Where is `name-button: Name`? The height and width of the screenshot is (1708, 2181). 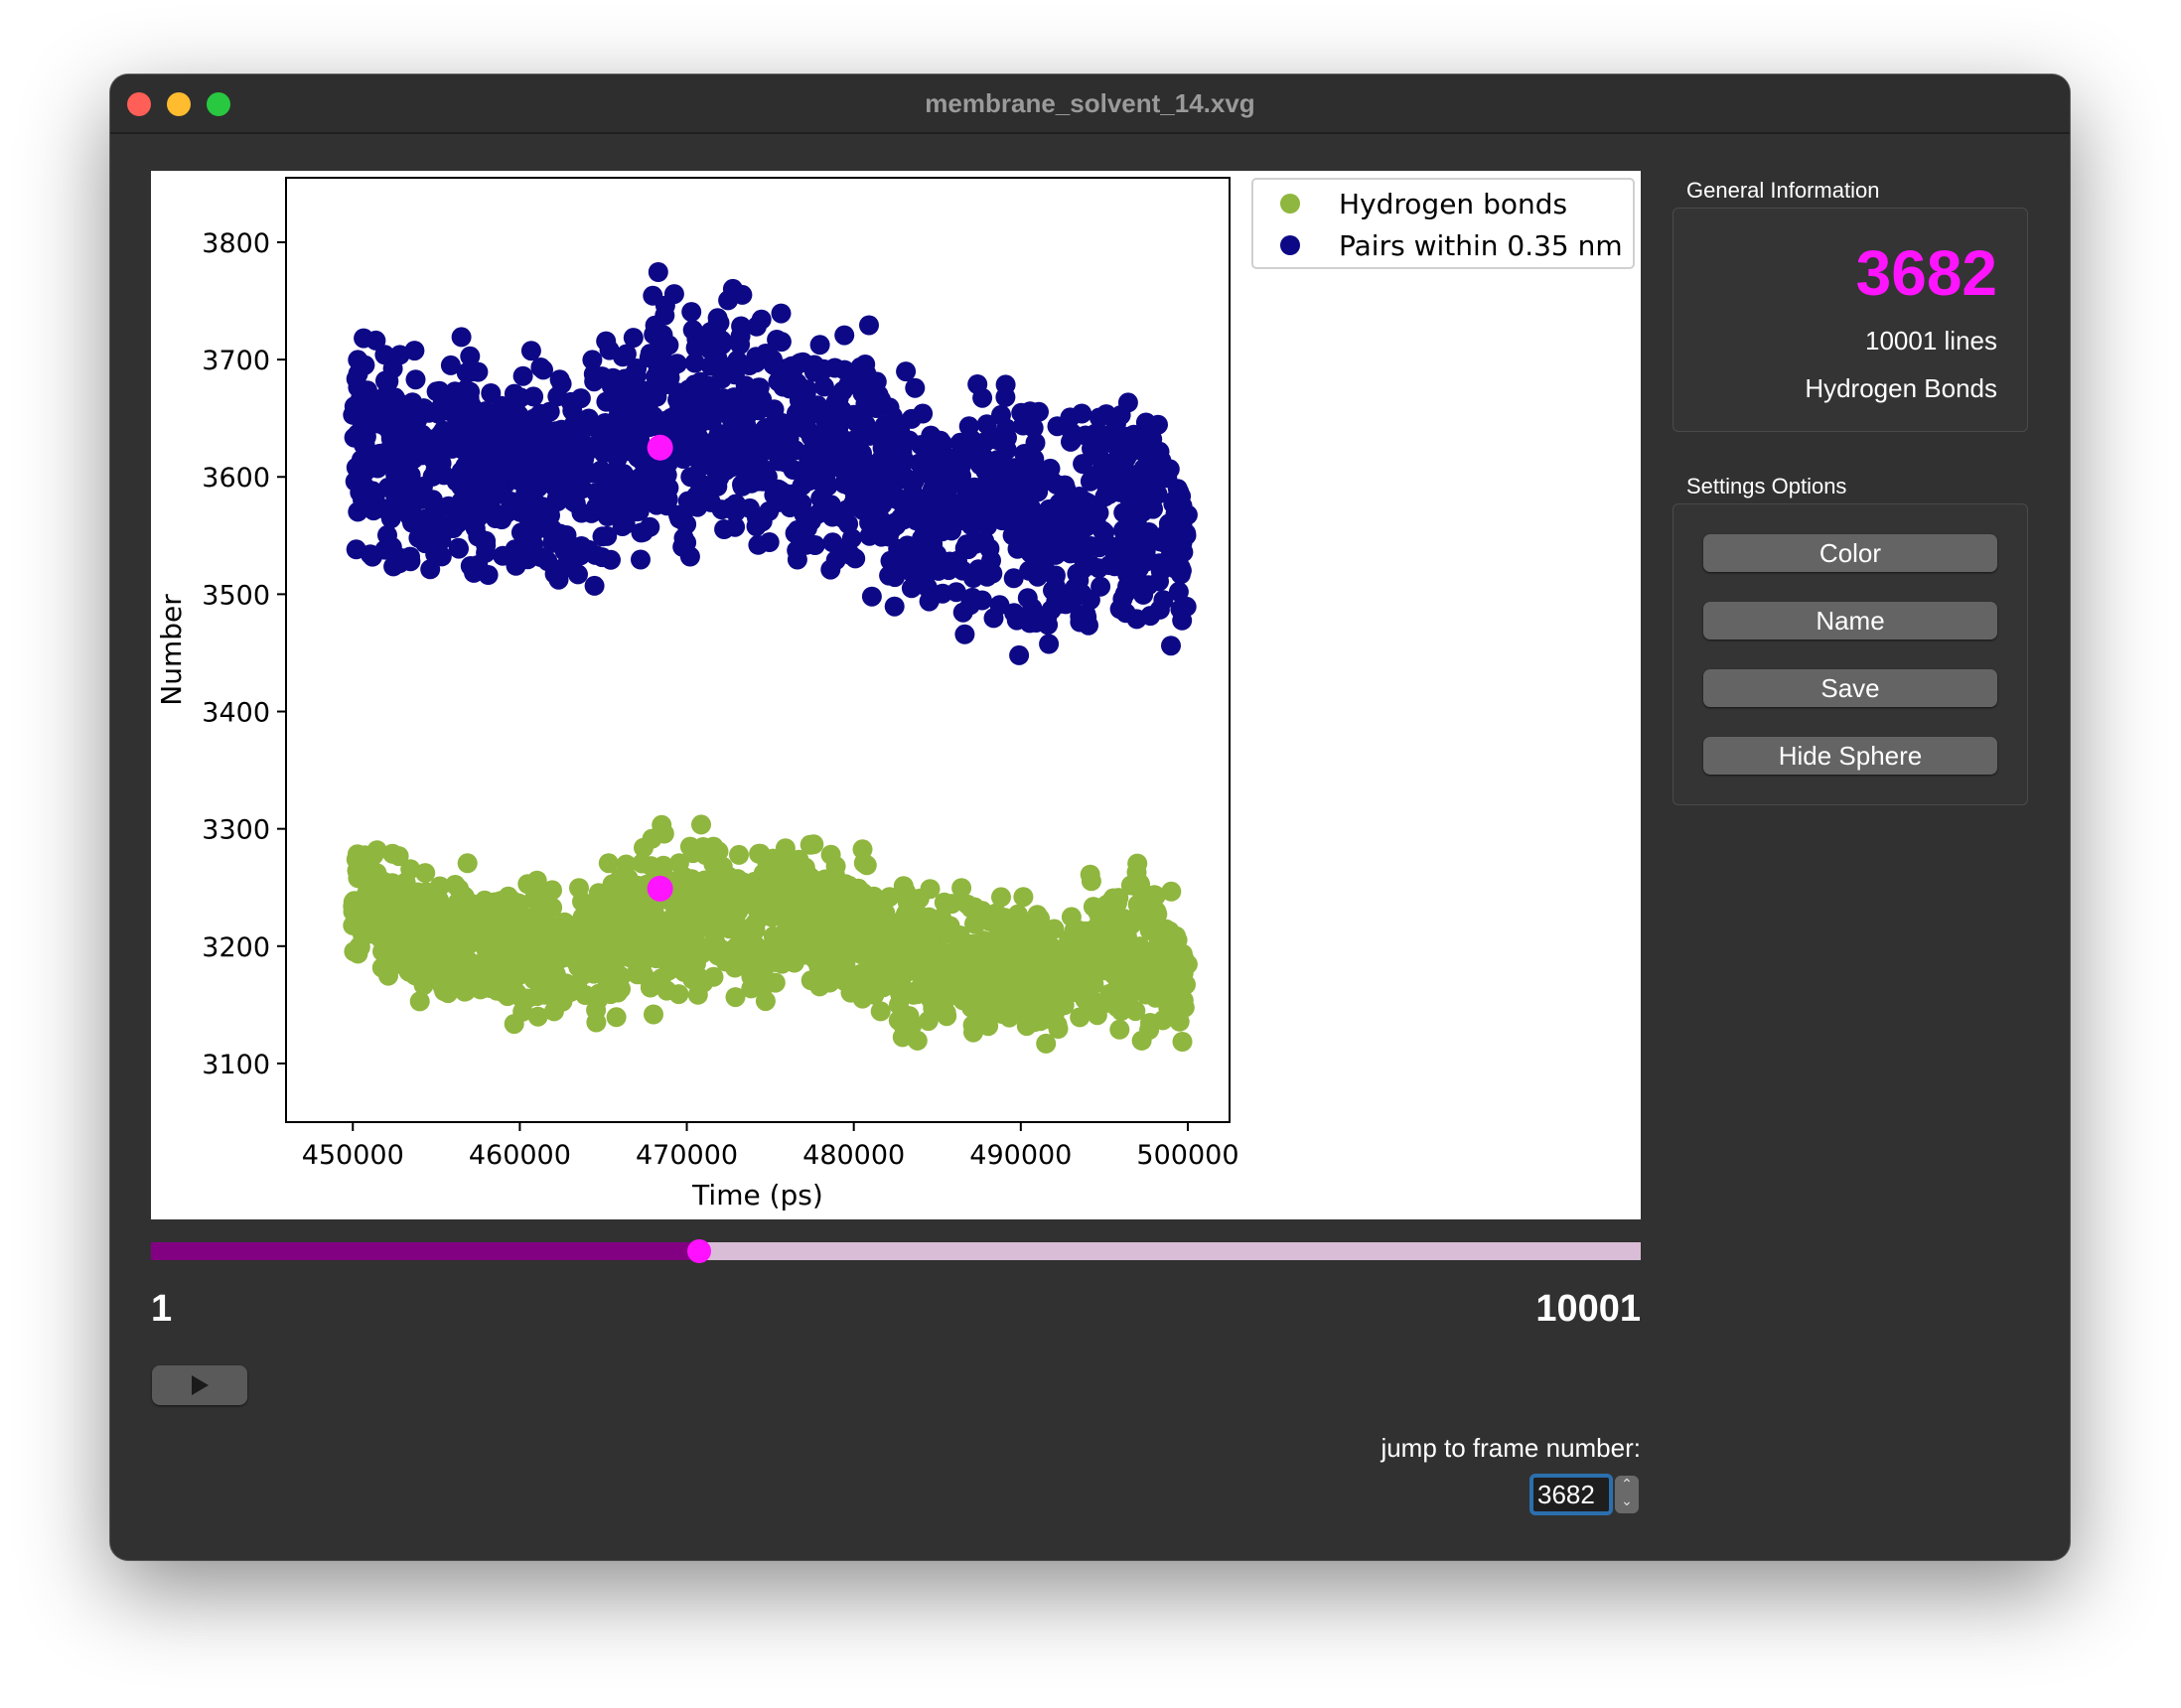 name-button: Name is located at coordinates (1850, 621).